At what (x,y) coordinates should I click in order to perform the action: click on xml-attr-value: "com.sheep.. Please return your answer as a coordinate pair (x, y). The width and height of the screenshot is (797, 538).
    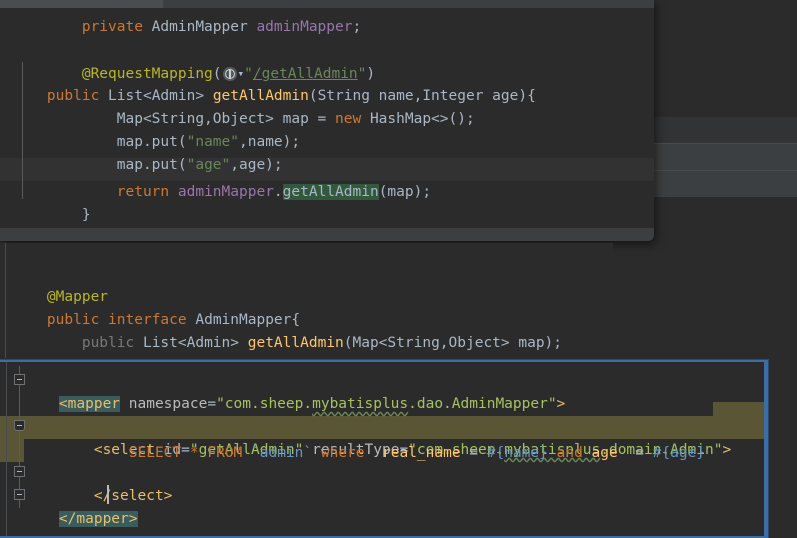
    Looking at the image, I should click on (264, 404).